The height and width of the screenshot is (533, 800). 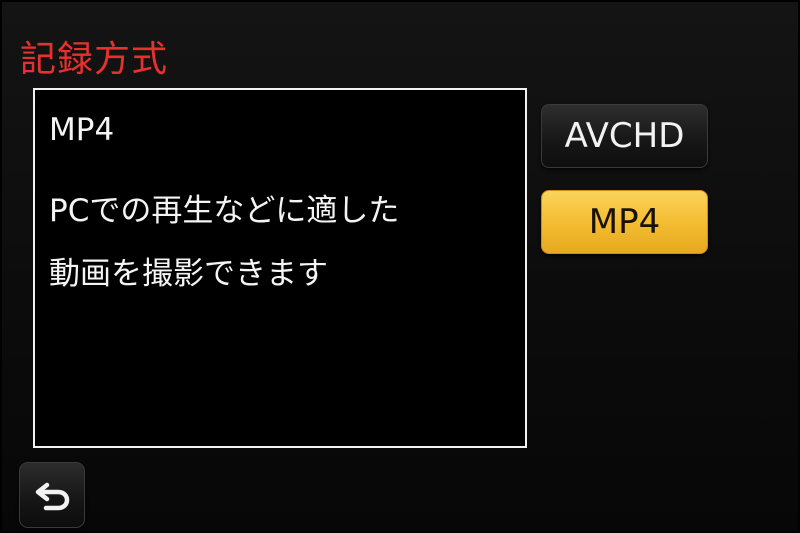 I want to click on return-arrow-icon, so click(x=52, y=496).